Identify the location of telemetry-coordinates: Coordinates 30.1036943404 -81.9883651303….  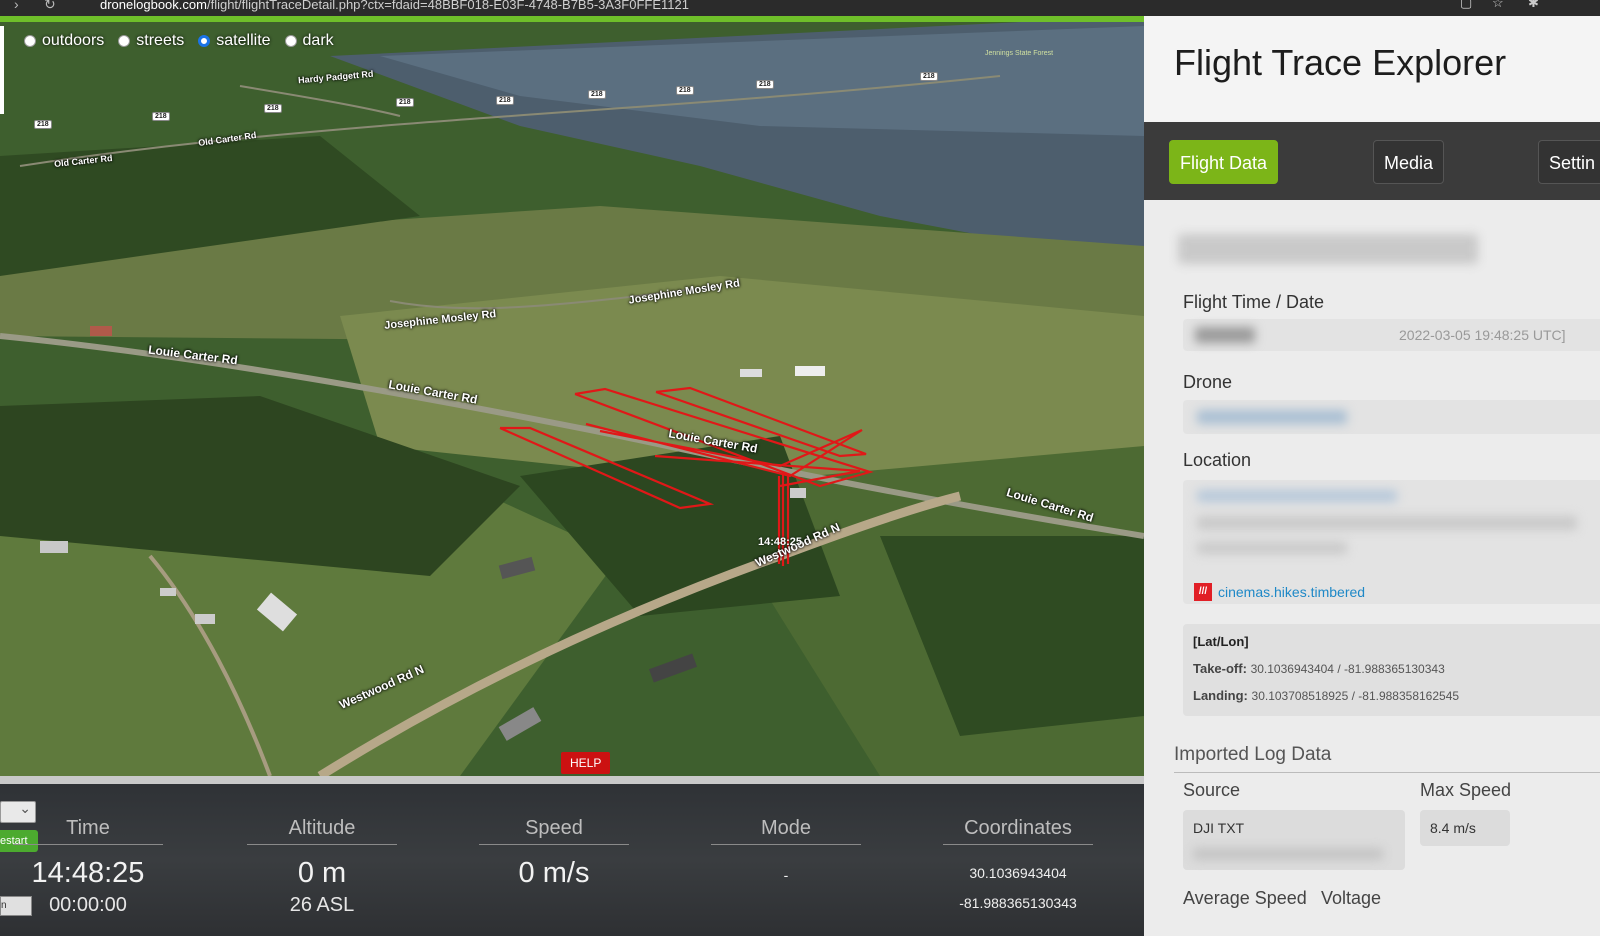
(1018, 864).